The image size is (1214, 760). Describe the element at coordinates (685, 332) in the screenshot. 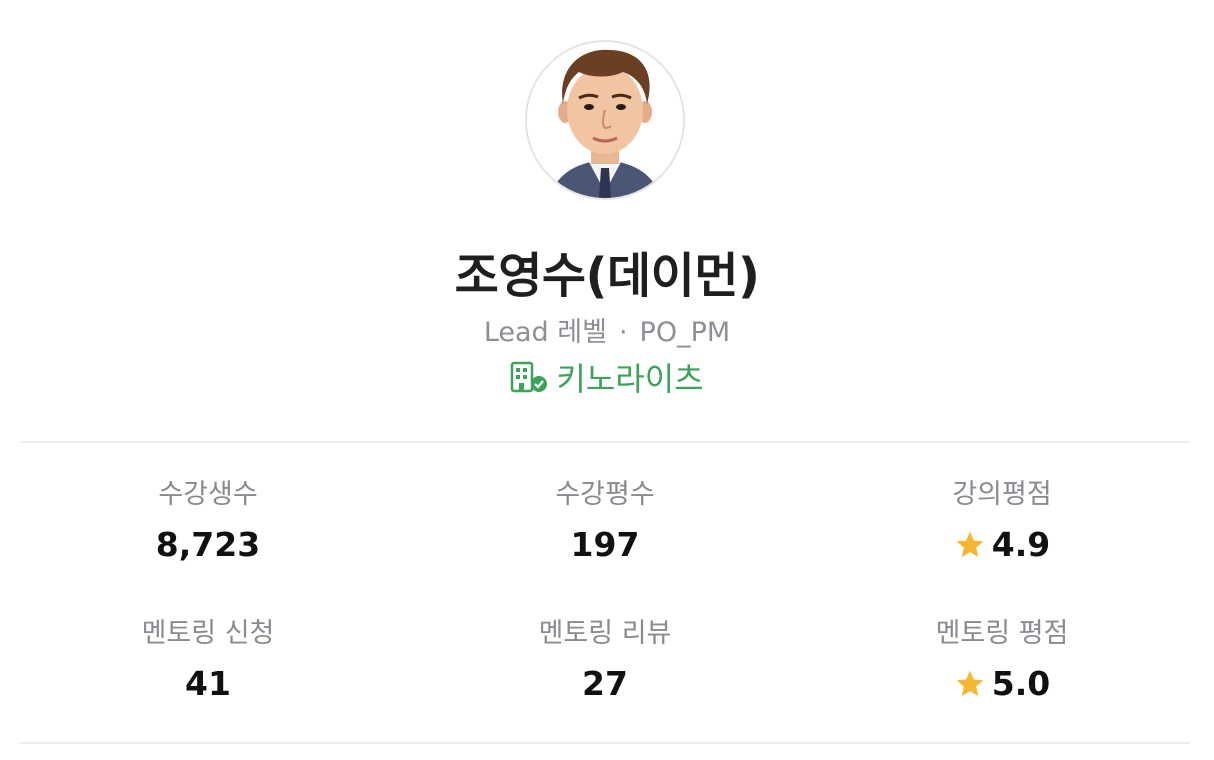

I see `role-label: PO_PM` at that location.